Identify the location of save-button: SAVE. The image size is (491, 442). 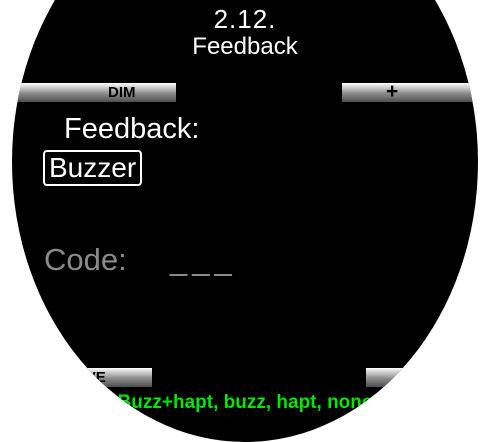
(82, 377).